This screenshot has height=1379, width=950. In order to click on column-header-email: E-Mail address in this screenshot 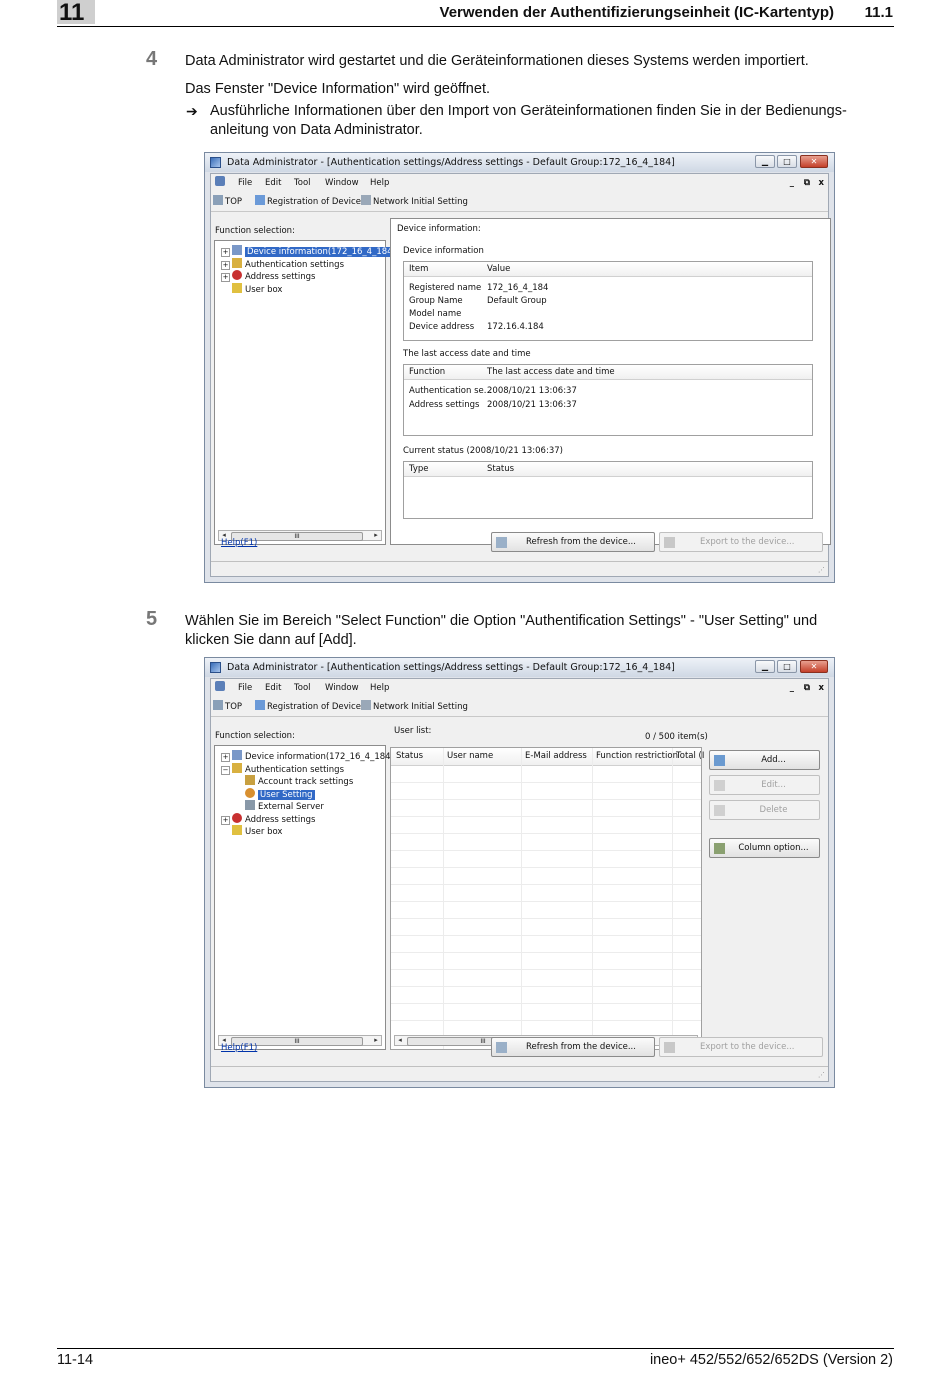, I will do `click(556, 756)`.